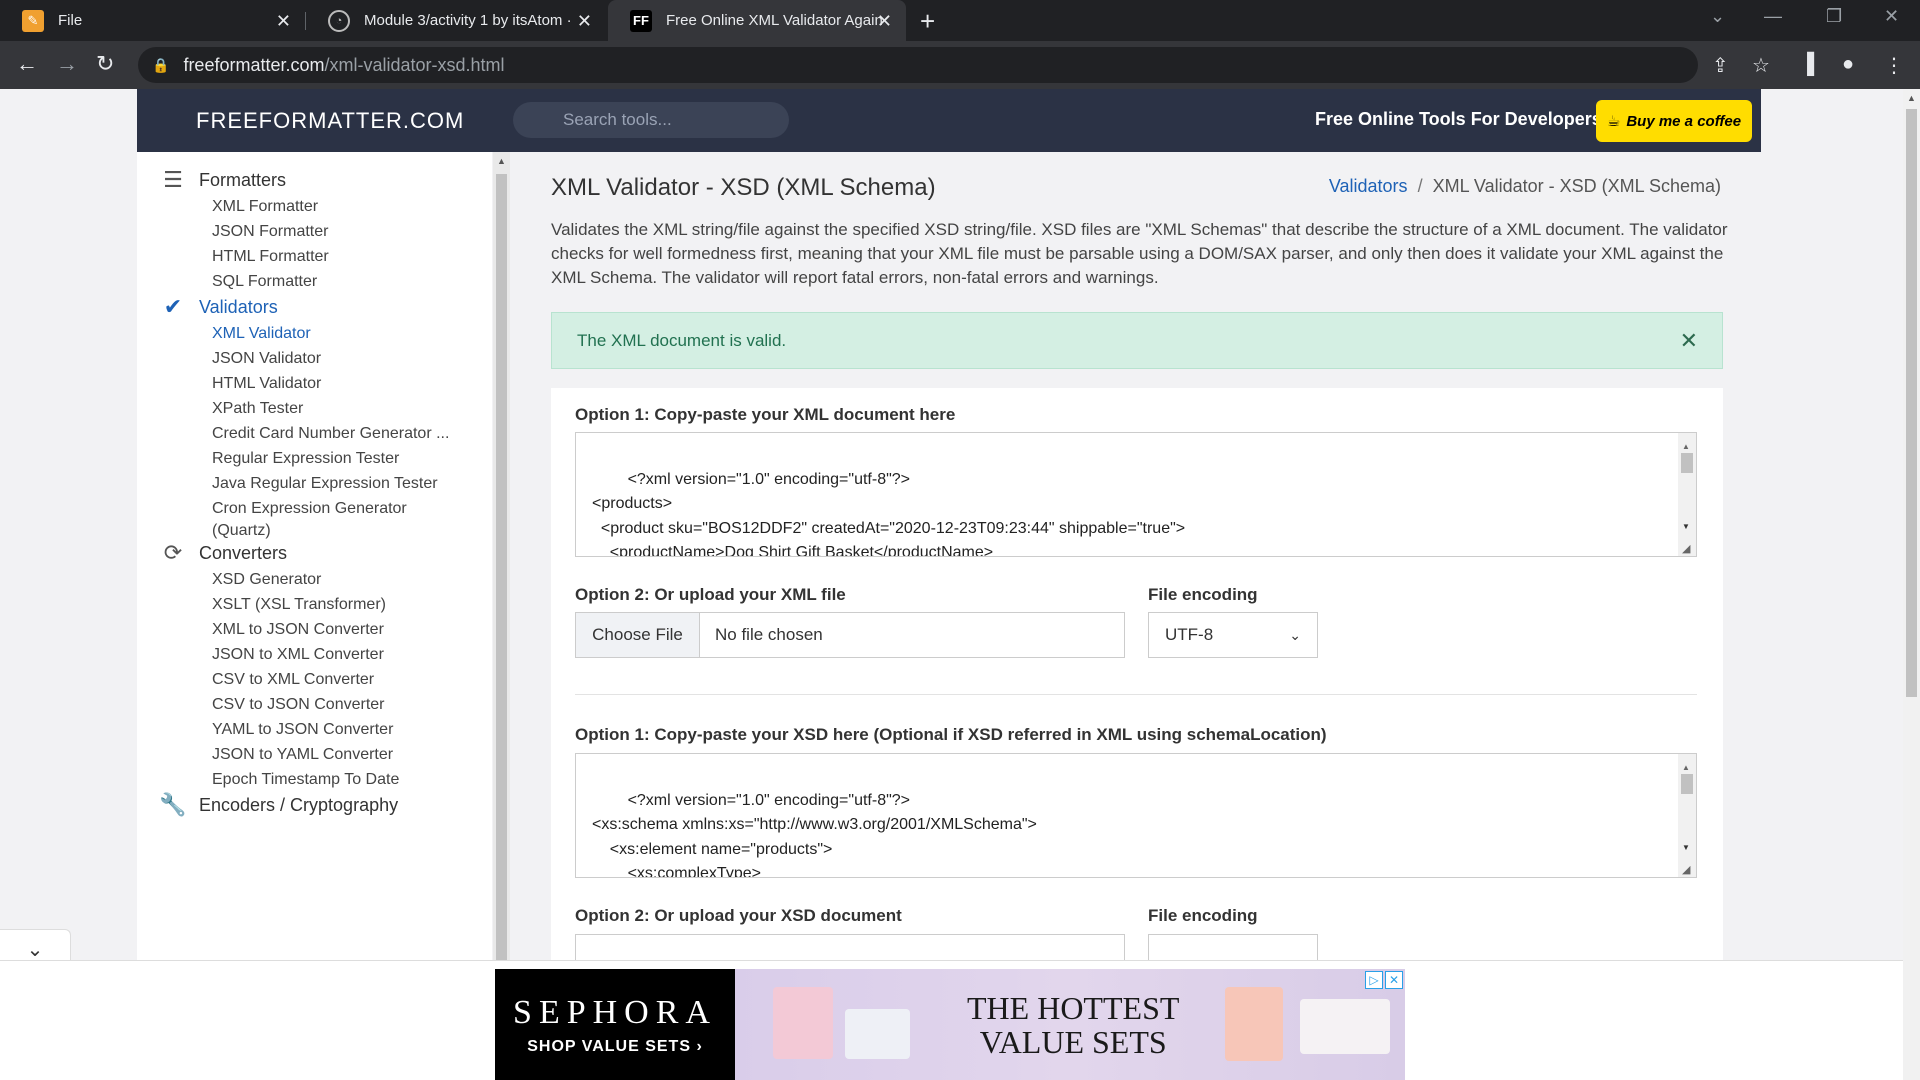 The image size is (1920, 1080). What do you see at coordinates (342, 484) in the screenshot?
I see `sidebar-item-java-regex-tester: Java Regular Expression Tester` at bounding box center [342, 484].